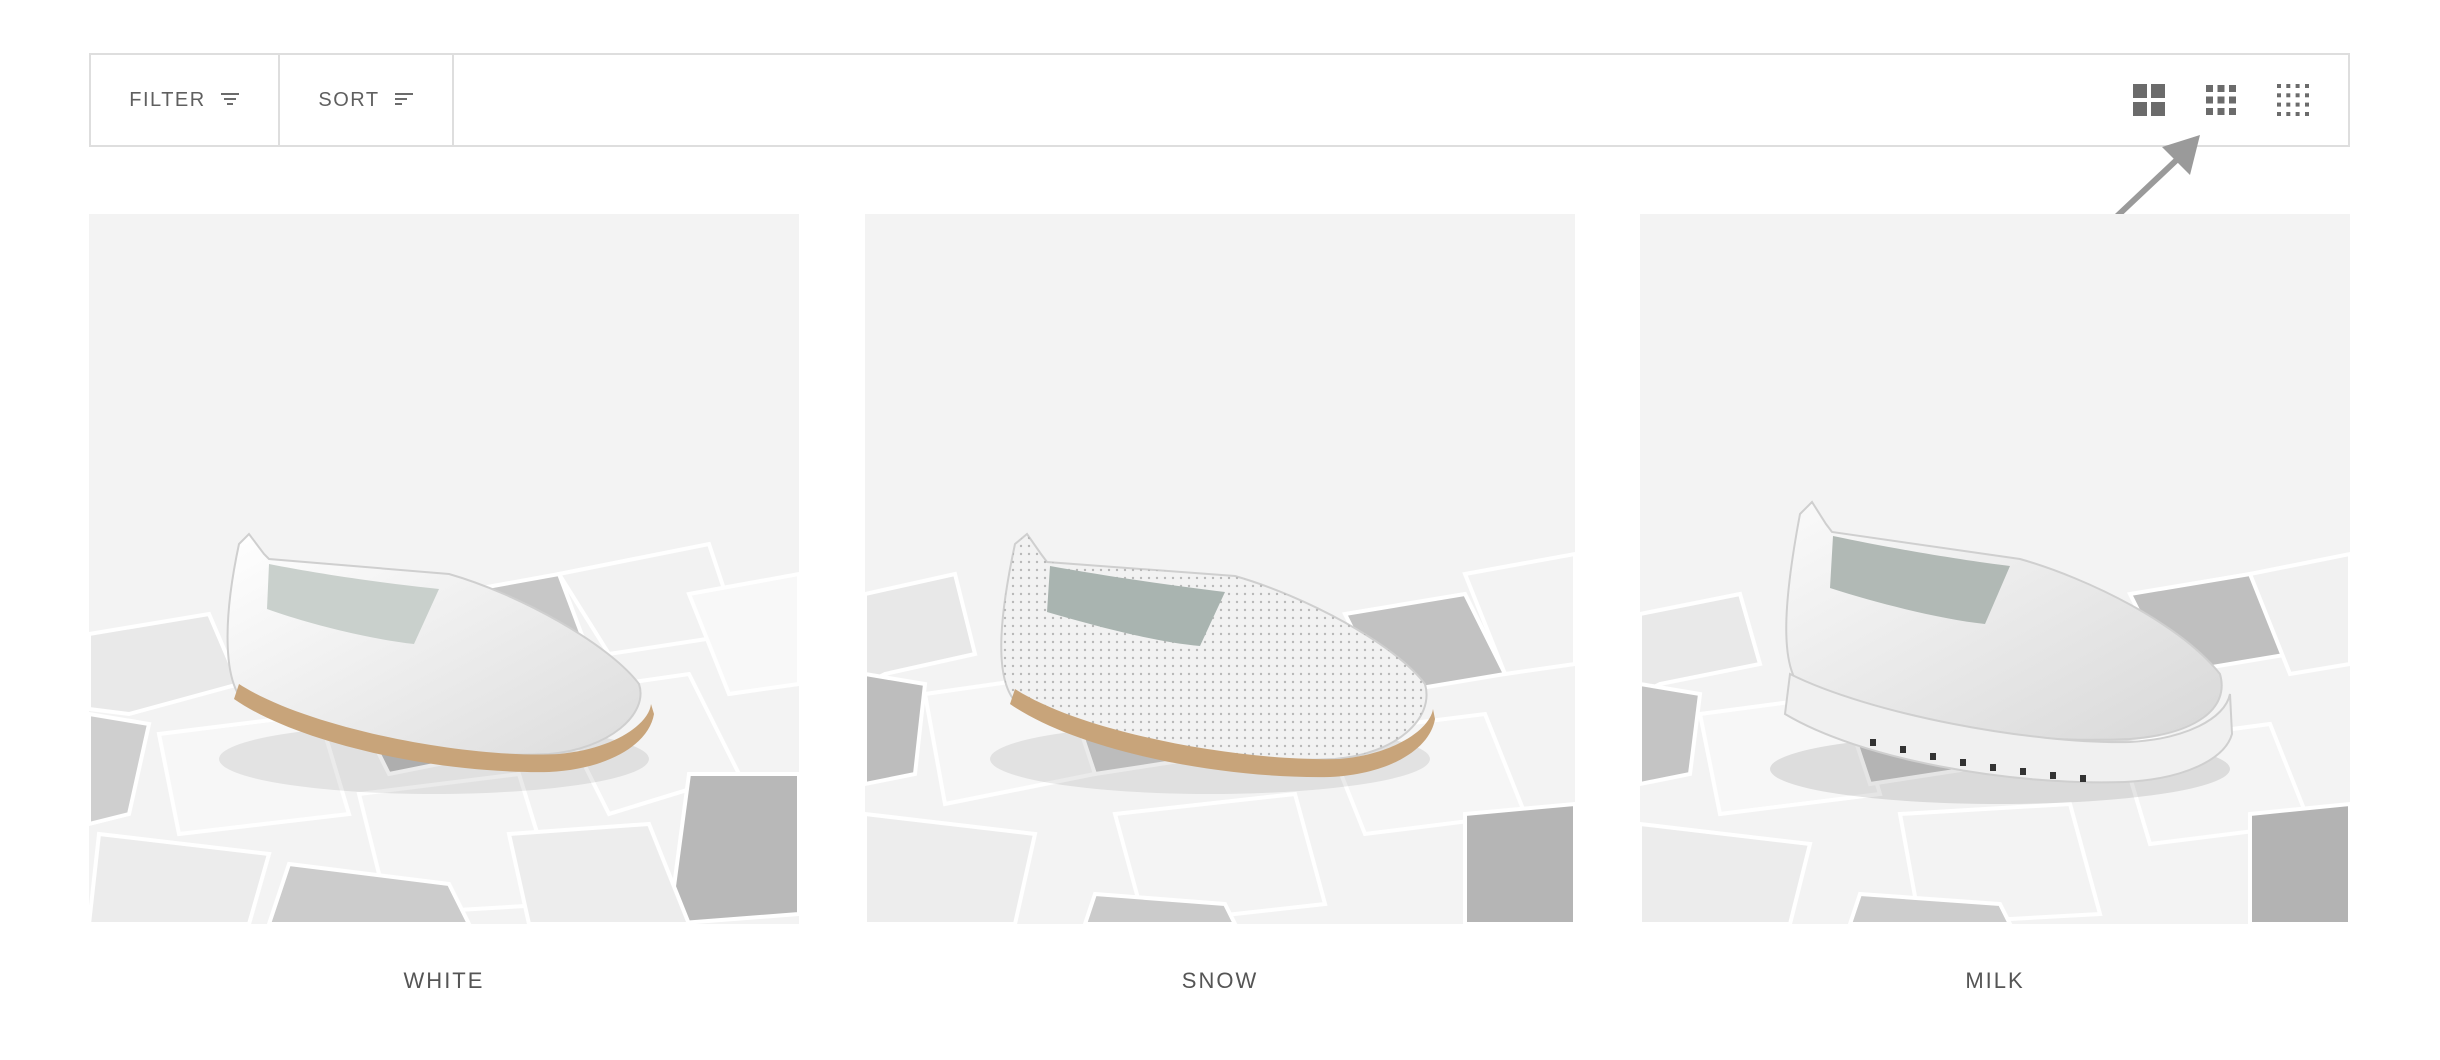  What do you see at coordinates (2149, 100) in the screenshot?
I see `grid-2x2-view-icon` at bounding box center [2149, 100].